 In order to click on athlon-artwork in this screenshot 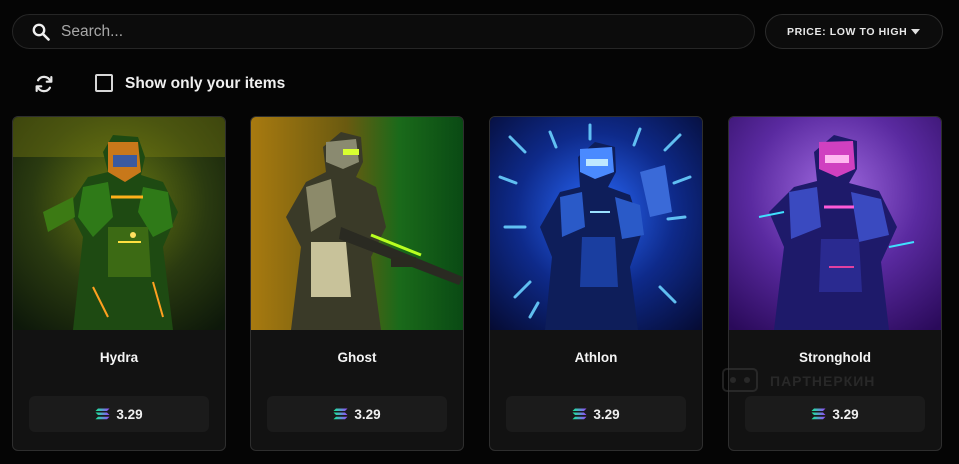, I will do `click(596, 223)`.